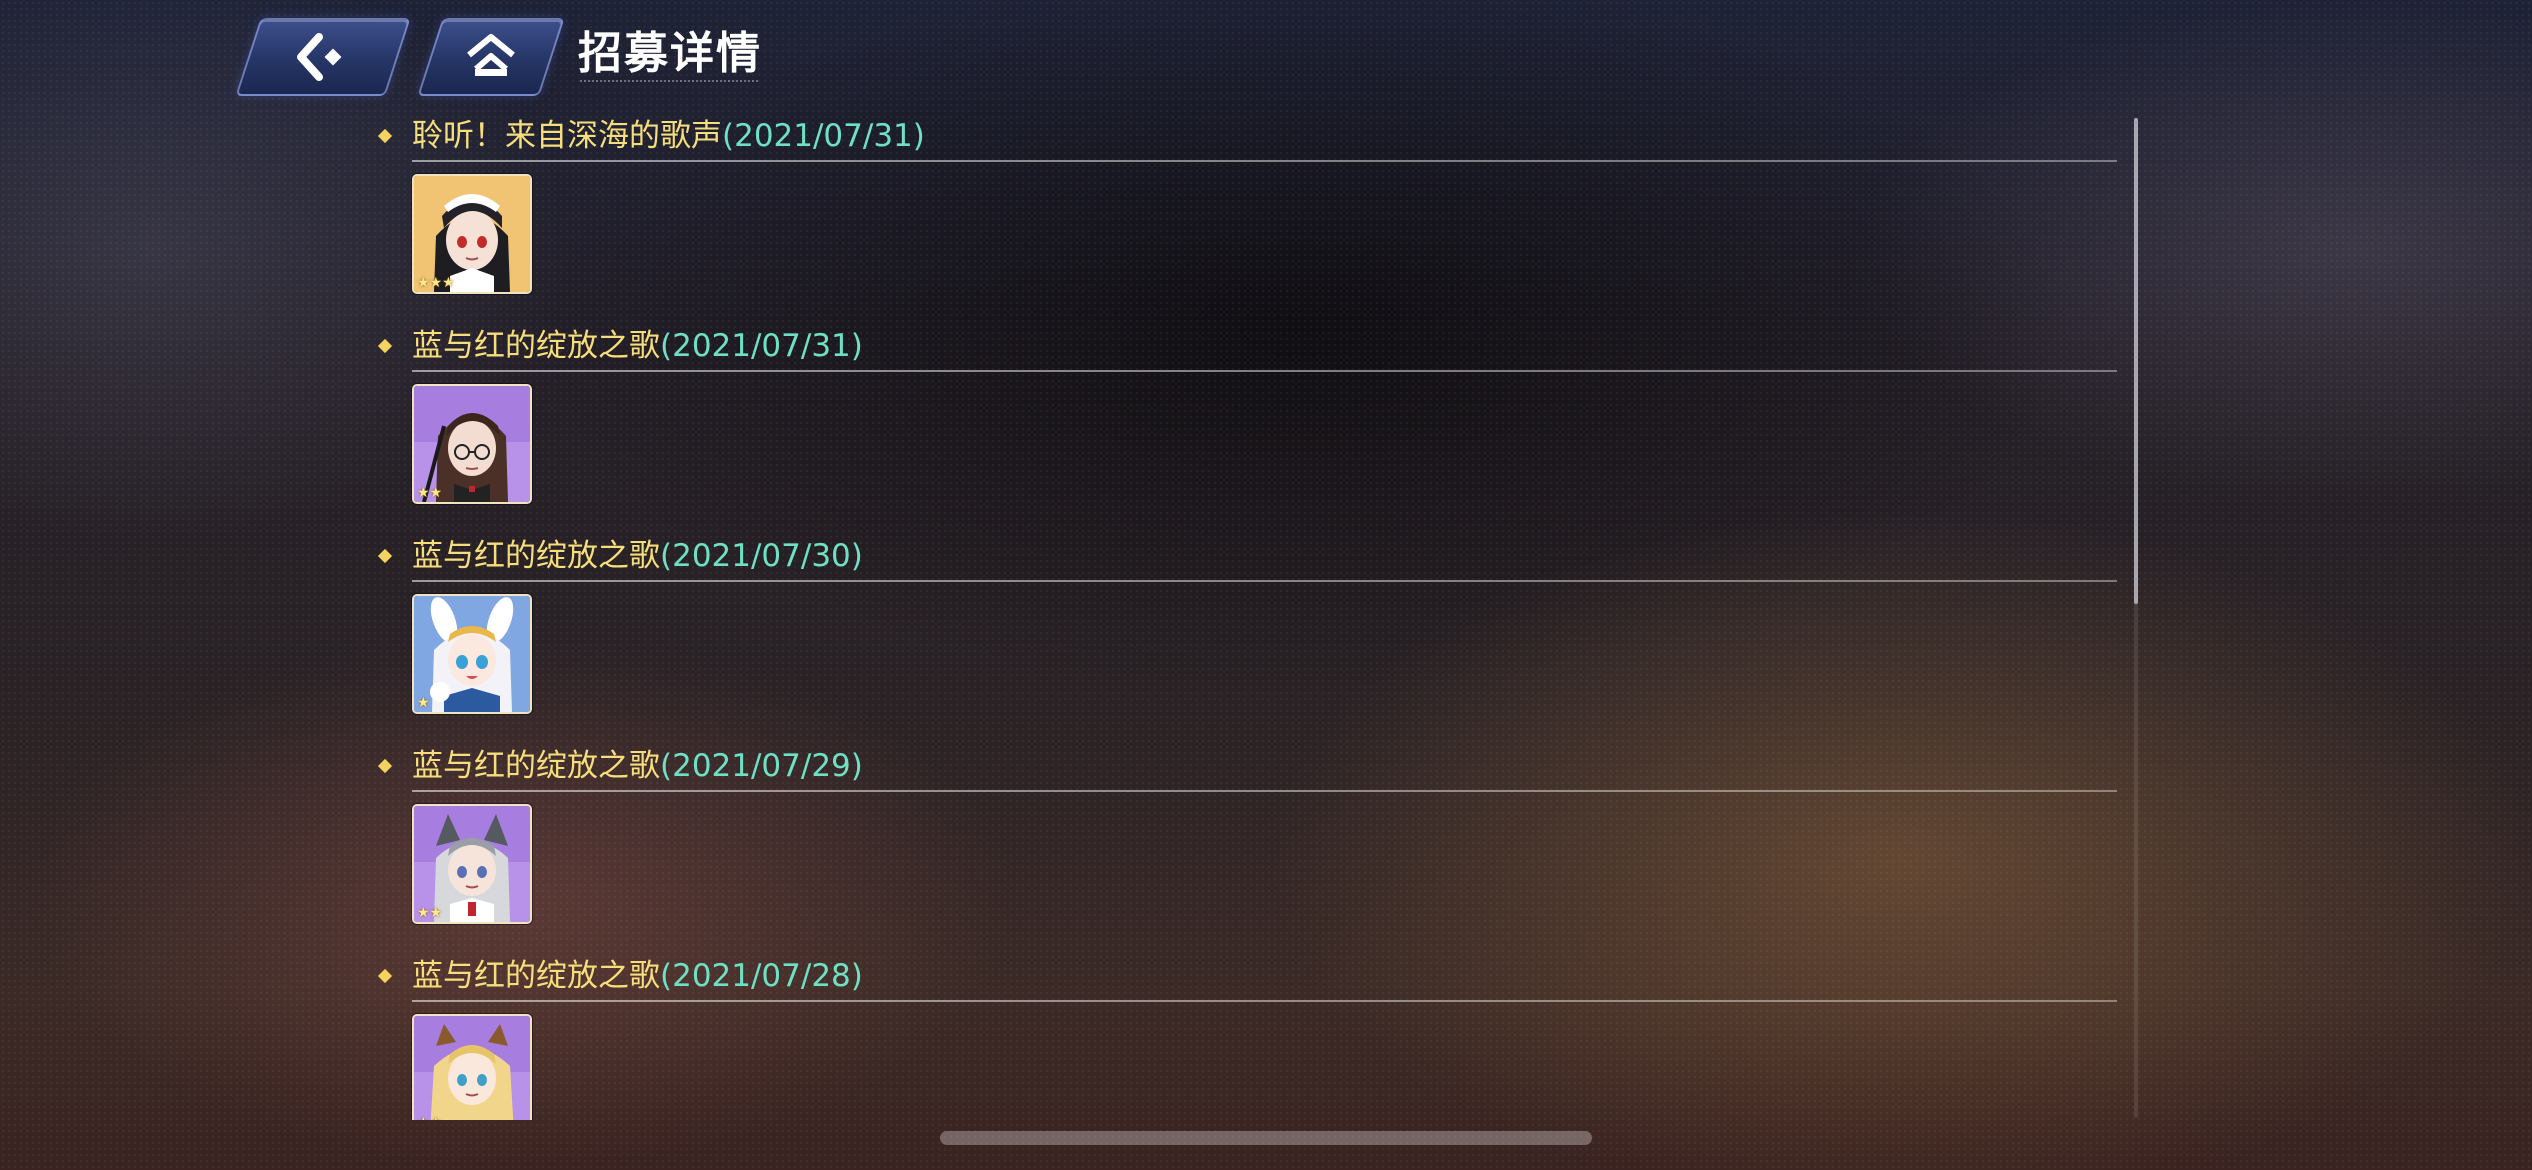 The height and width of the screenshot is (1170, 2532). I want to click on entry-title: 蓝与红的绽放之歌(2021/07/28), so click(637, 976).